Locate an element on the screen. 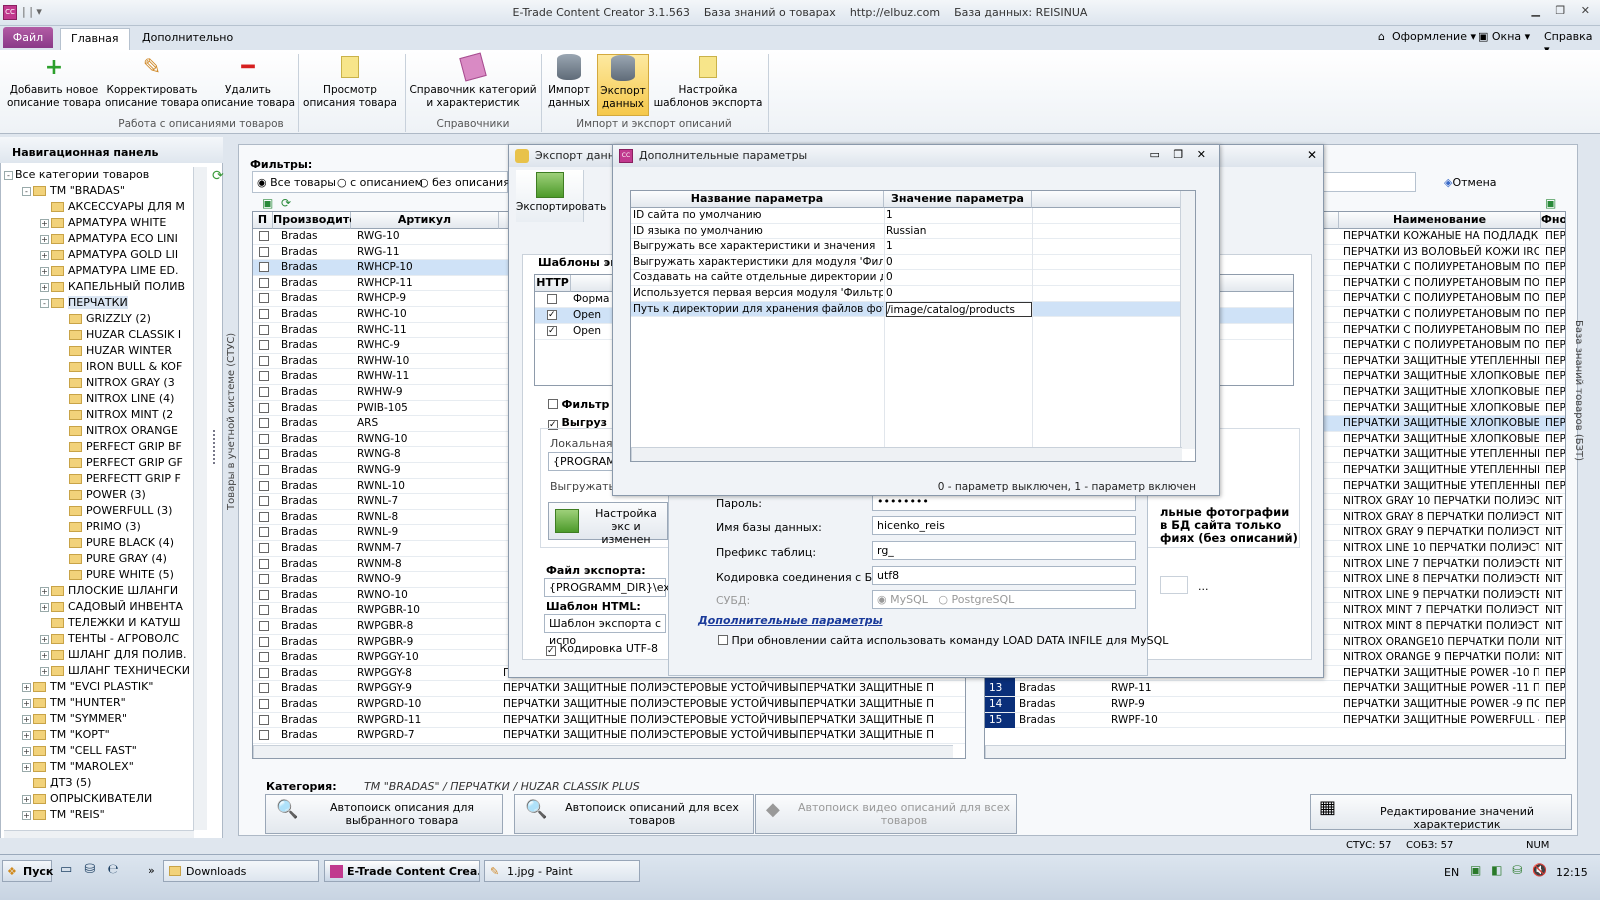  tree-item: + ОПРЫСКИВАТЕЛИ is located at coordinates (102, 799).